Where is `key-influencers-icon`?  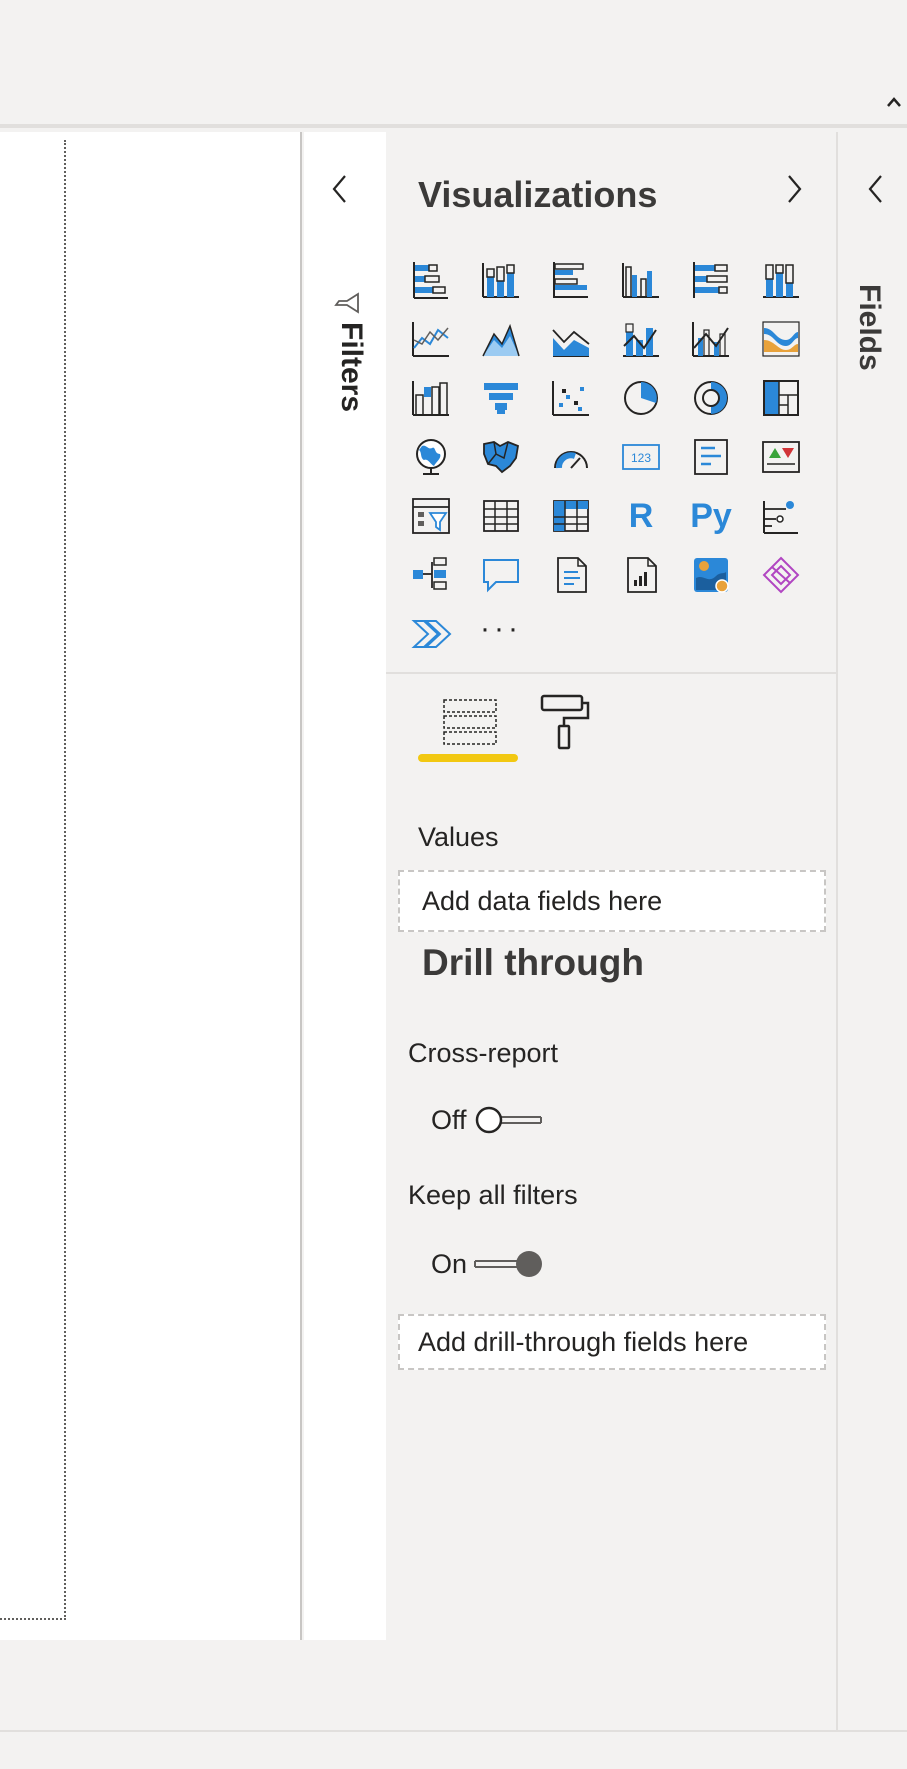
key-influencers-icon is located at coordinates (781, 515).